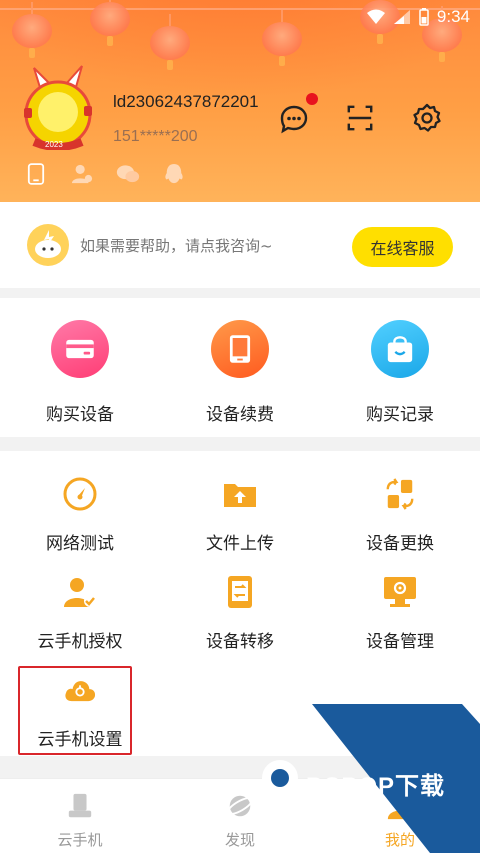  What do you see at coordinates (400, 515) in the screenshot?
I see `device-change-item: 设备更换` at bounding box center [400, 515].